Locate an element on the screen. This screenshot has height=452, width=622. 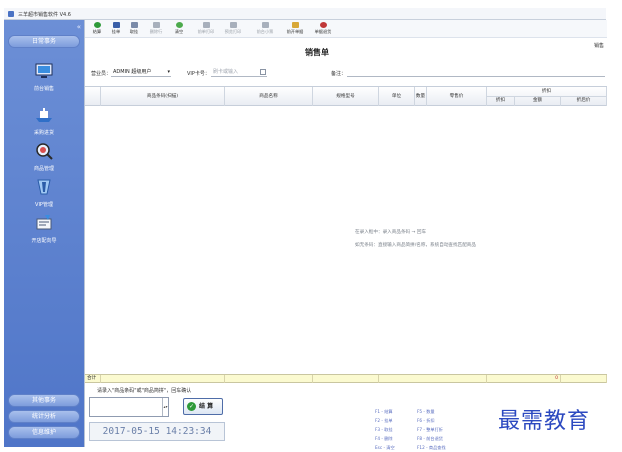
clear-button: 清空 is located at coordinates (179, 29).